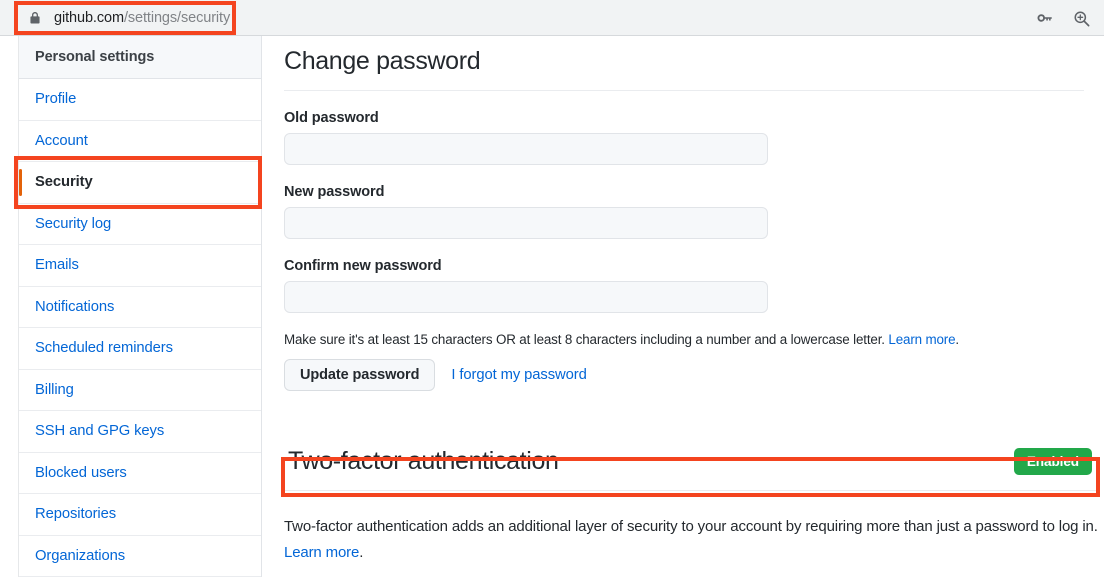 This screenshot has height=577, width=1104. I want to click on password-key-icon, so click(1045, 18).